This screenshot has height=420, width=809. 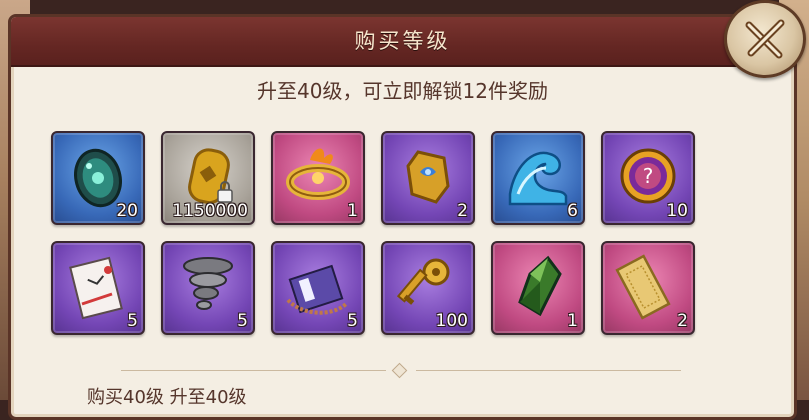 I want to click on divider, so click(x=401, y=370).